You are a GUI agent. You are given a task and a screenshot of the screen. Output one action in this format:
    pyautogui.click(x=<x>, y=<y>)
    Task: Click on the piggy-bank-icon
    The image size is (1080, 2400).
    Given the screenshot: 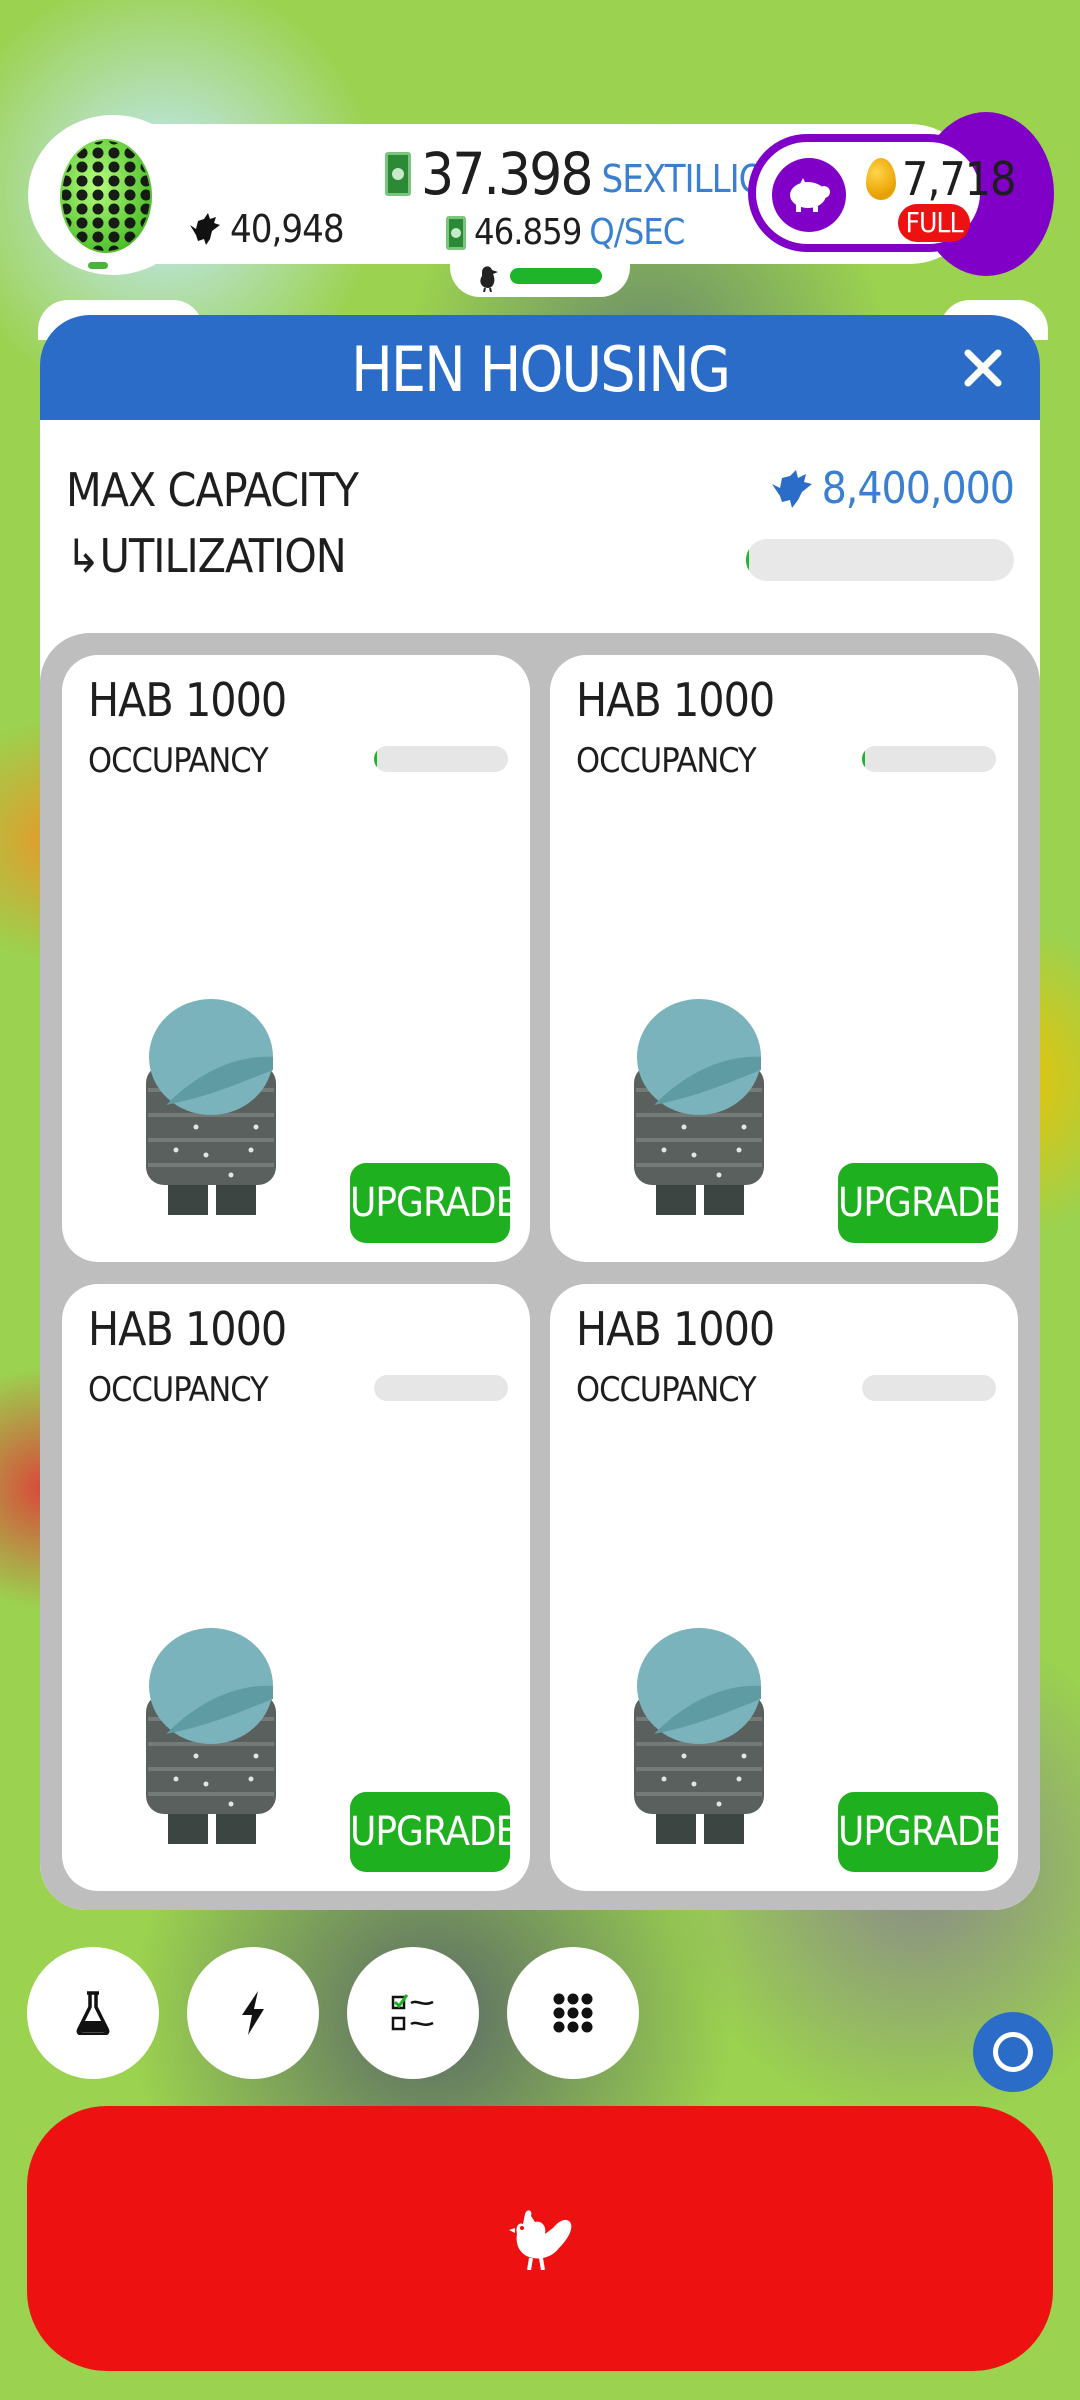 What is the action you would take?
    pyautogui.click(x=810, y=195)
    